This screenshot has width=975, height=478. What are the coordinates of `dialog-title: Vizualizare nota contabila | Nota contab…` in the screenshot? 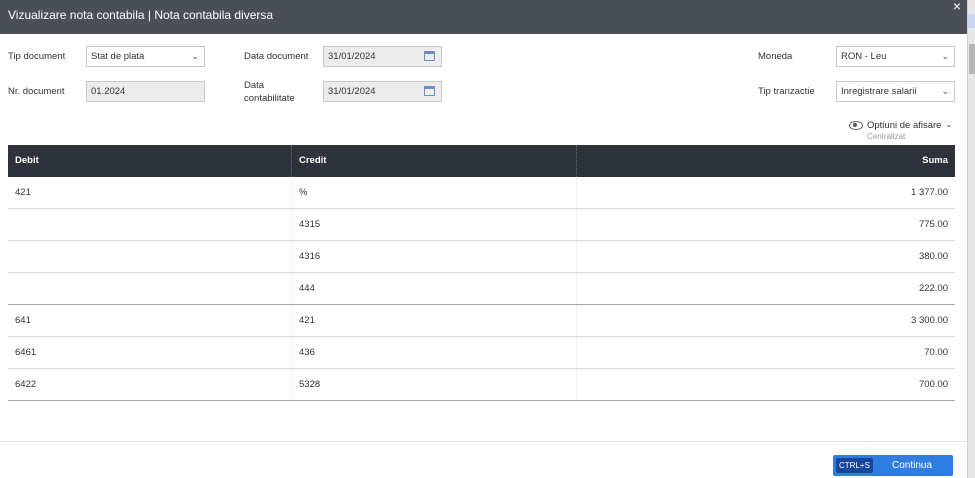 It's located at (141, 15).